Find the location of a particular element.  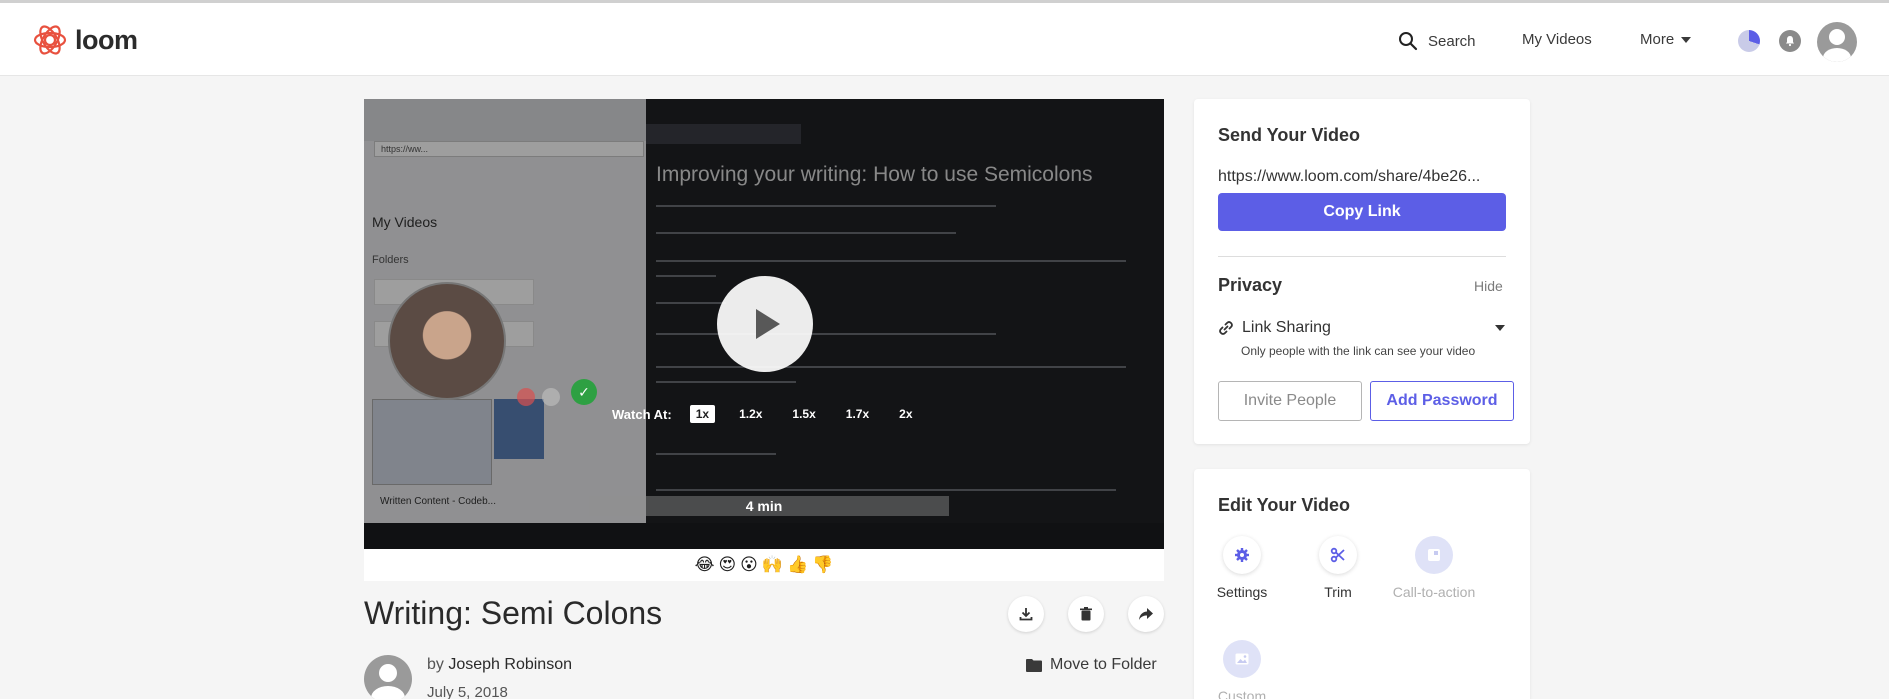

trim-tool: Trim is located at coordinates (1338, 568).